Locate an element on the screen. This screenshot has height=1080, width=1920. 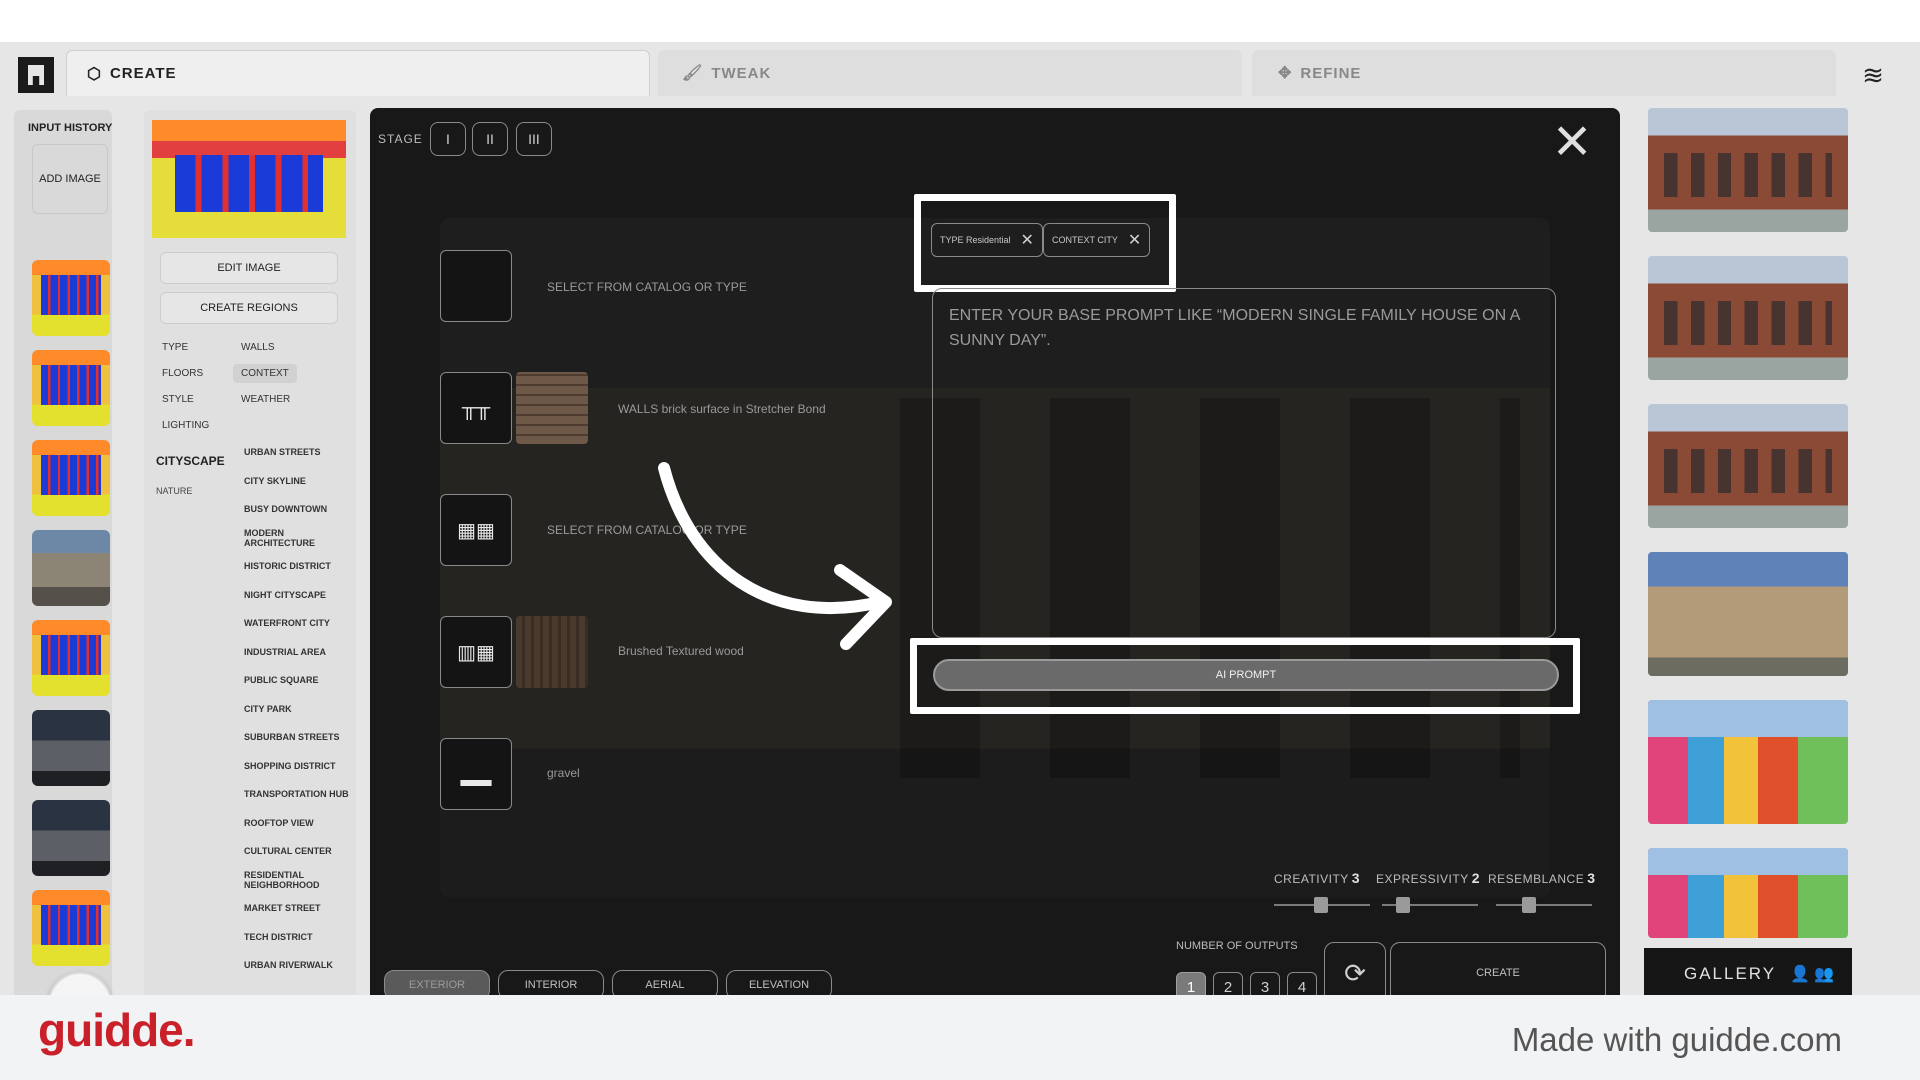
ai-prompt-highlight: AI PROMPT is located at coordinates (1245, 676).